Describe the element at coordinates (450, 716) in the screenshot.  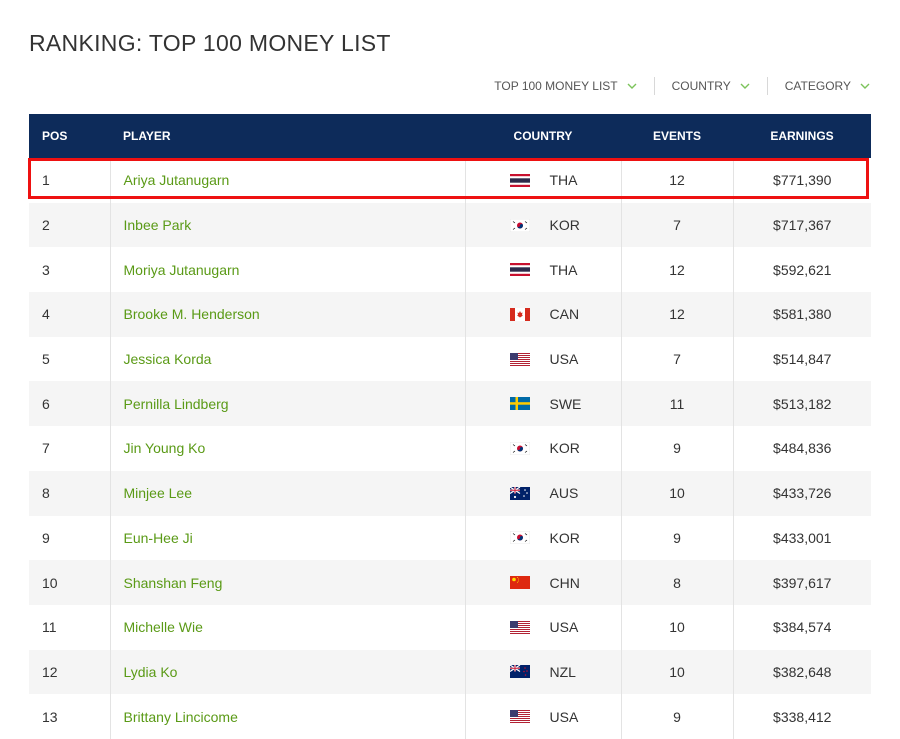
I see `table-row: 13 Brittany Lincicome USA 9 $338,412` at that location.